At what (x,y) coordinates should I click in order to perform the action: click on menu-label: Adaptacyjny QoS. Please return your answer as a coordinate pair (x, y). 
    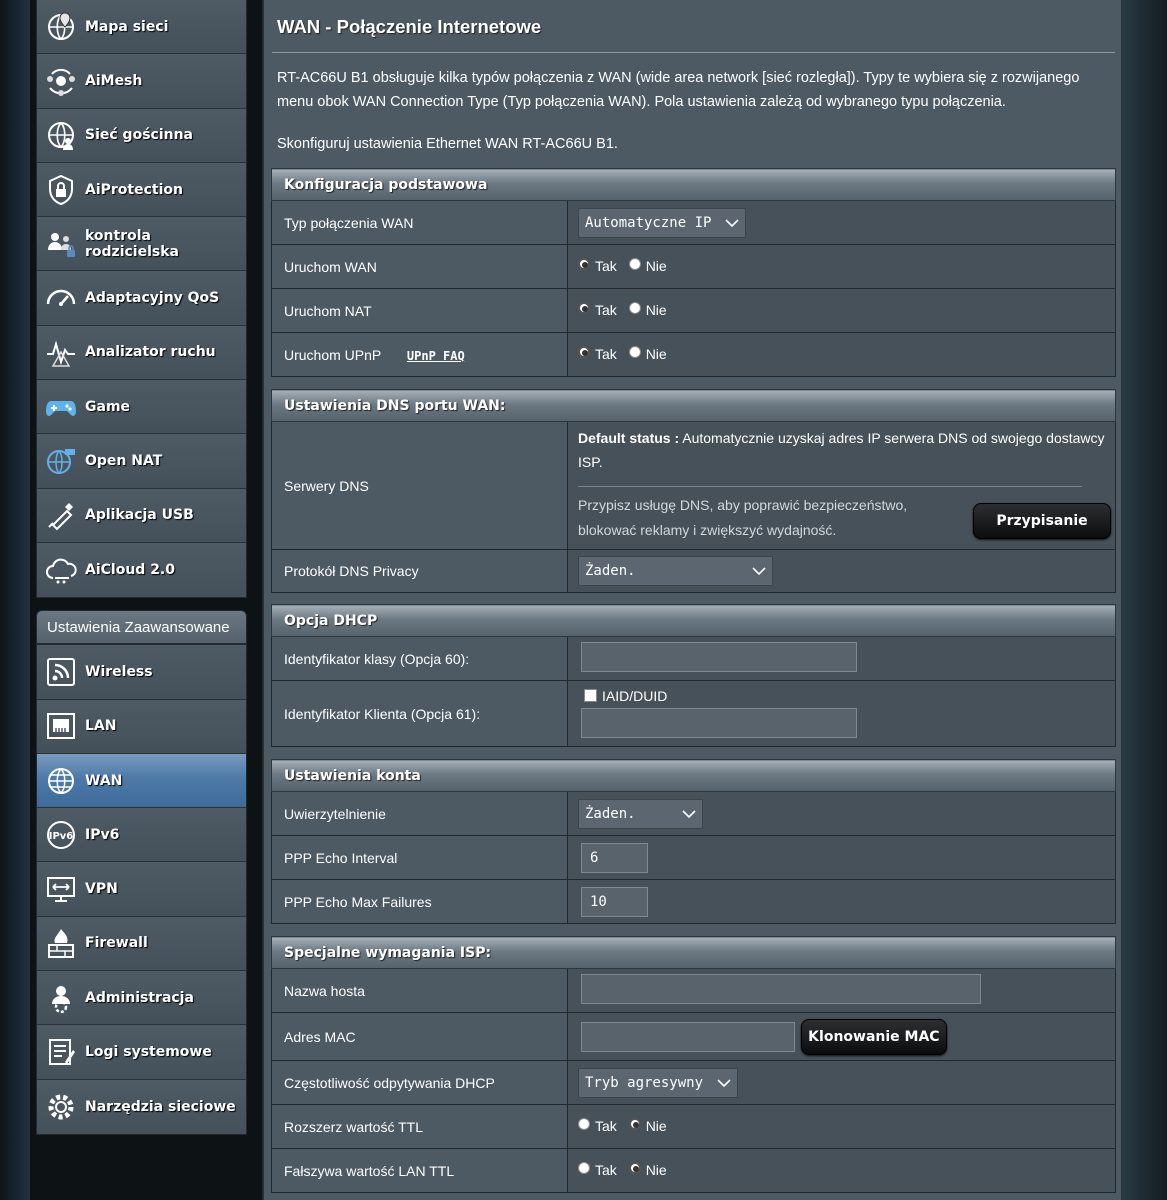
    Looking at the image, I should click on (152, 298).